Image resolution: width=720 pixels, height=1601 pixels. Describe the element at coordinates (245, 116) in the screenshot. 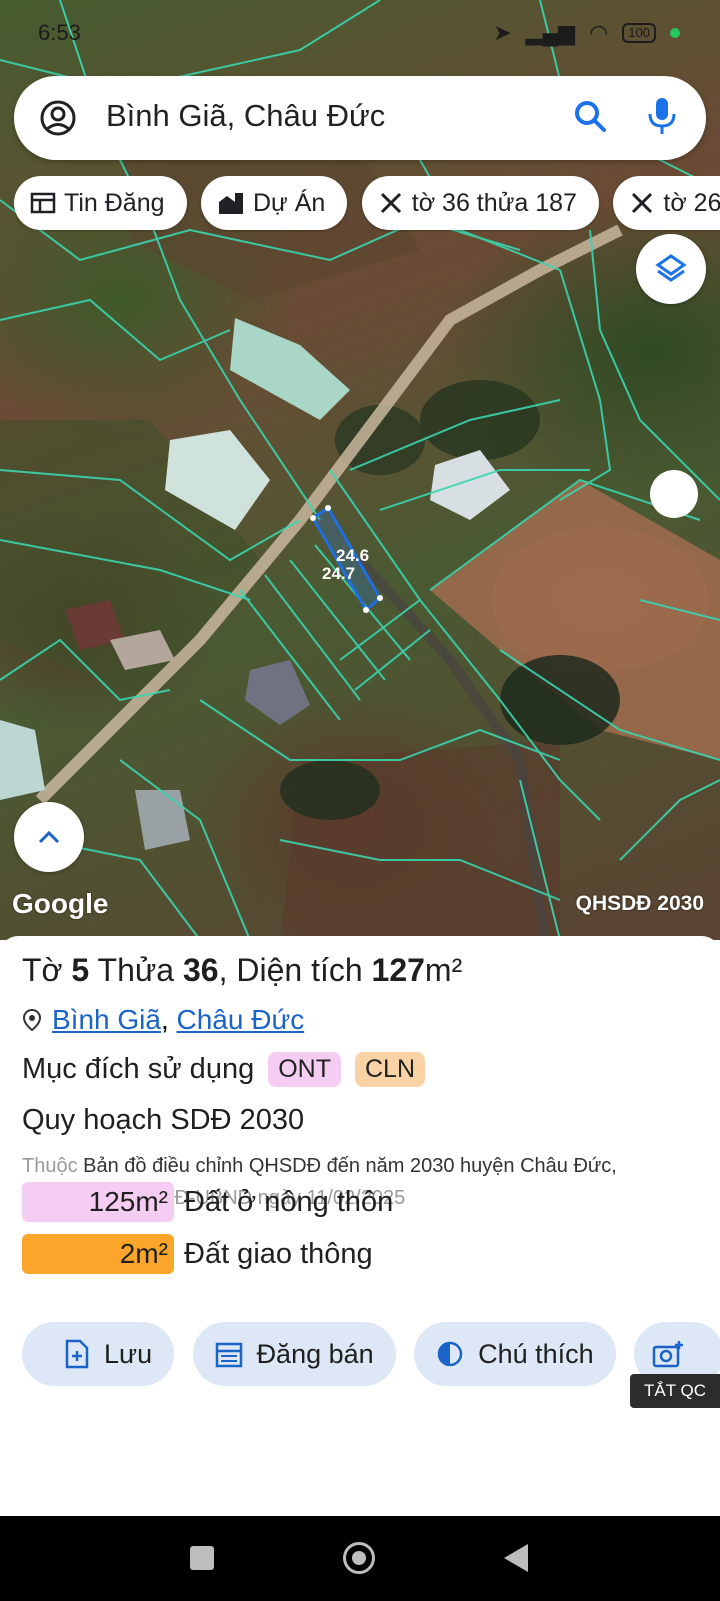

I see `search-query: Bình Giã, Châu Đức` at that location.